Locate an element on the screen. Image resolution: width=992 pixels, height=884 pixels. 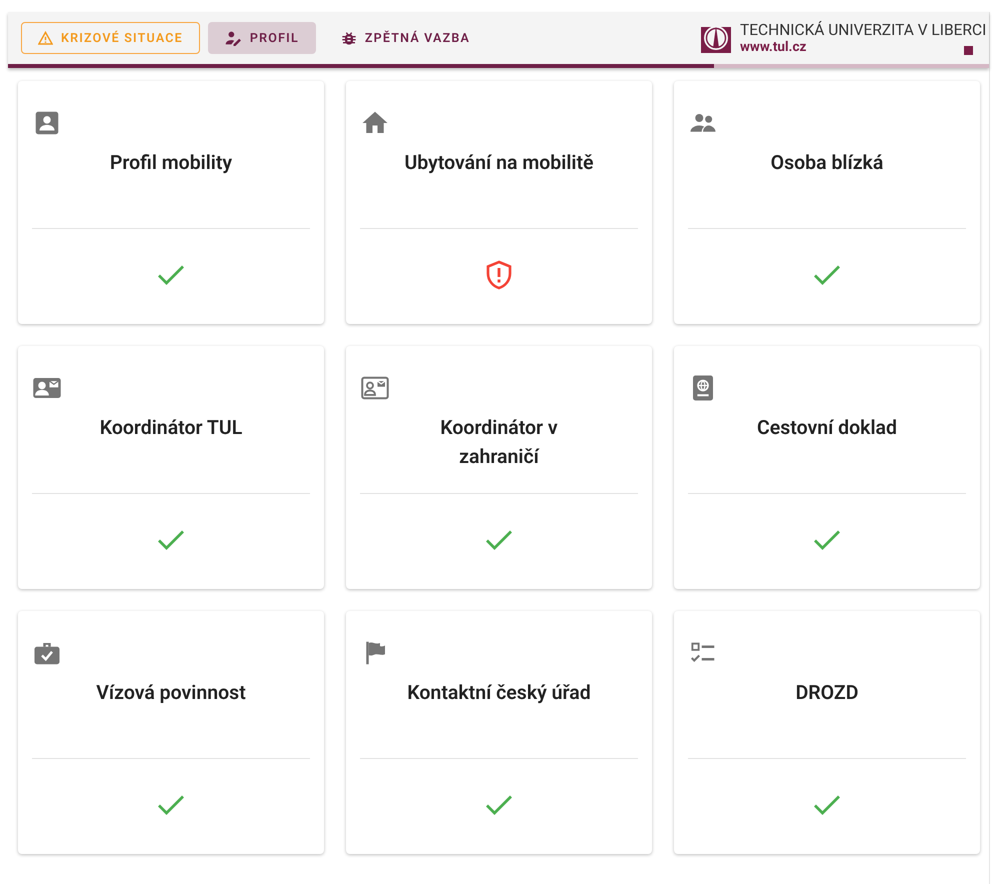
nav-button: PROFIL is located at coordinates (262, 38).